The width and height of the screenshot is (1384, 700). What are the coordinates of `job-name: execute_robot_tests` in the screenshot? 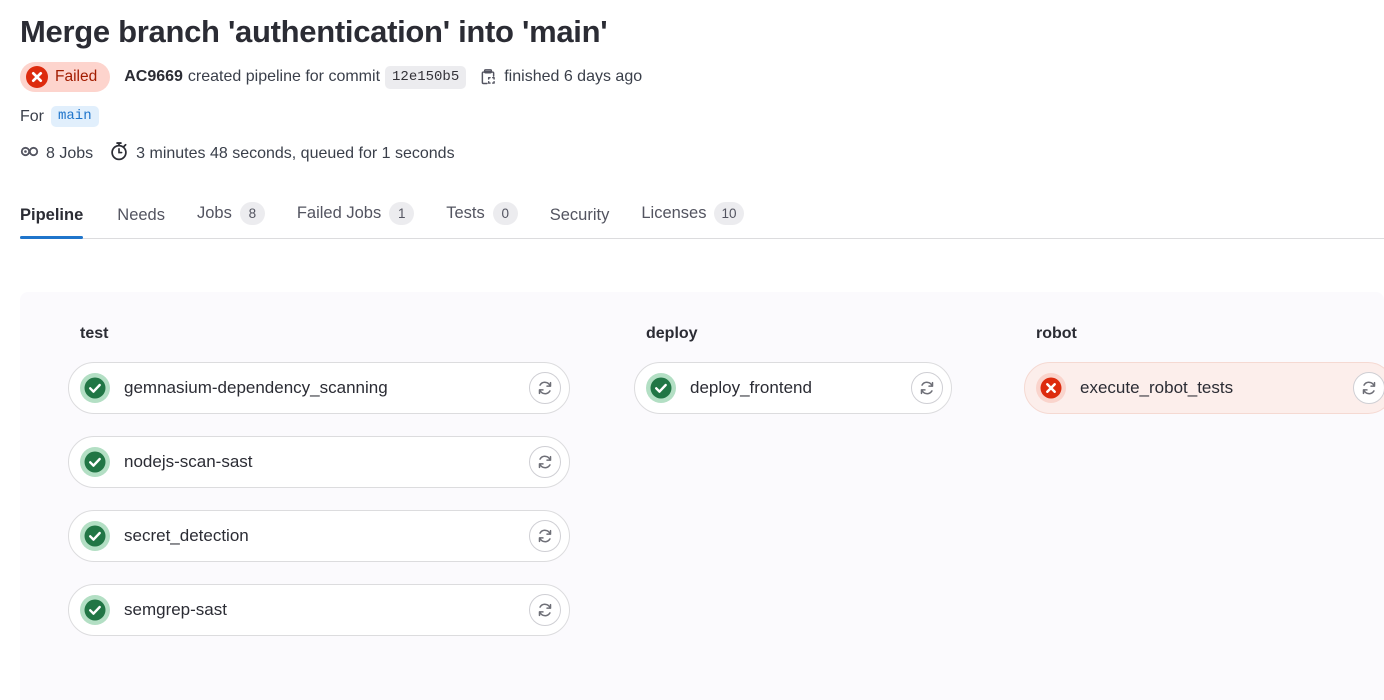 It's located at (1157, 387).